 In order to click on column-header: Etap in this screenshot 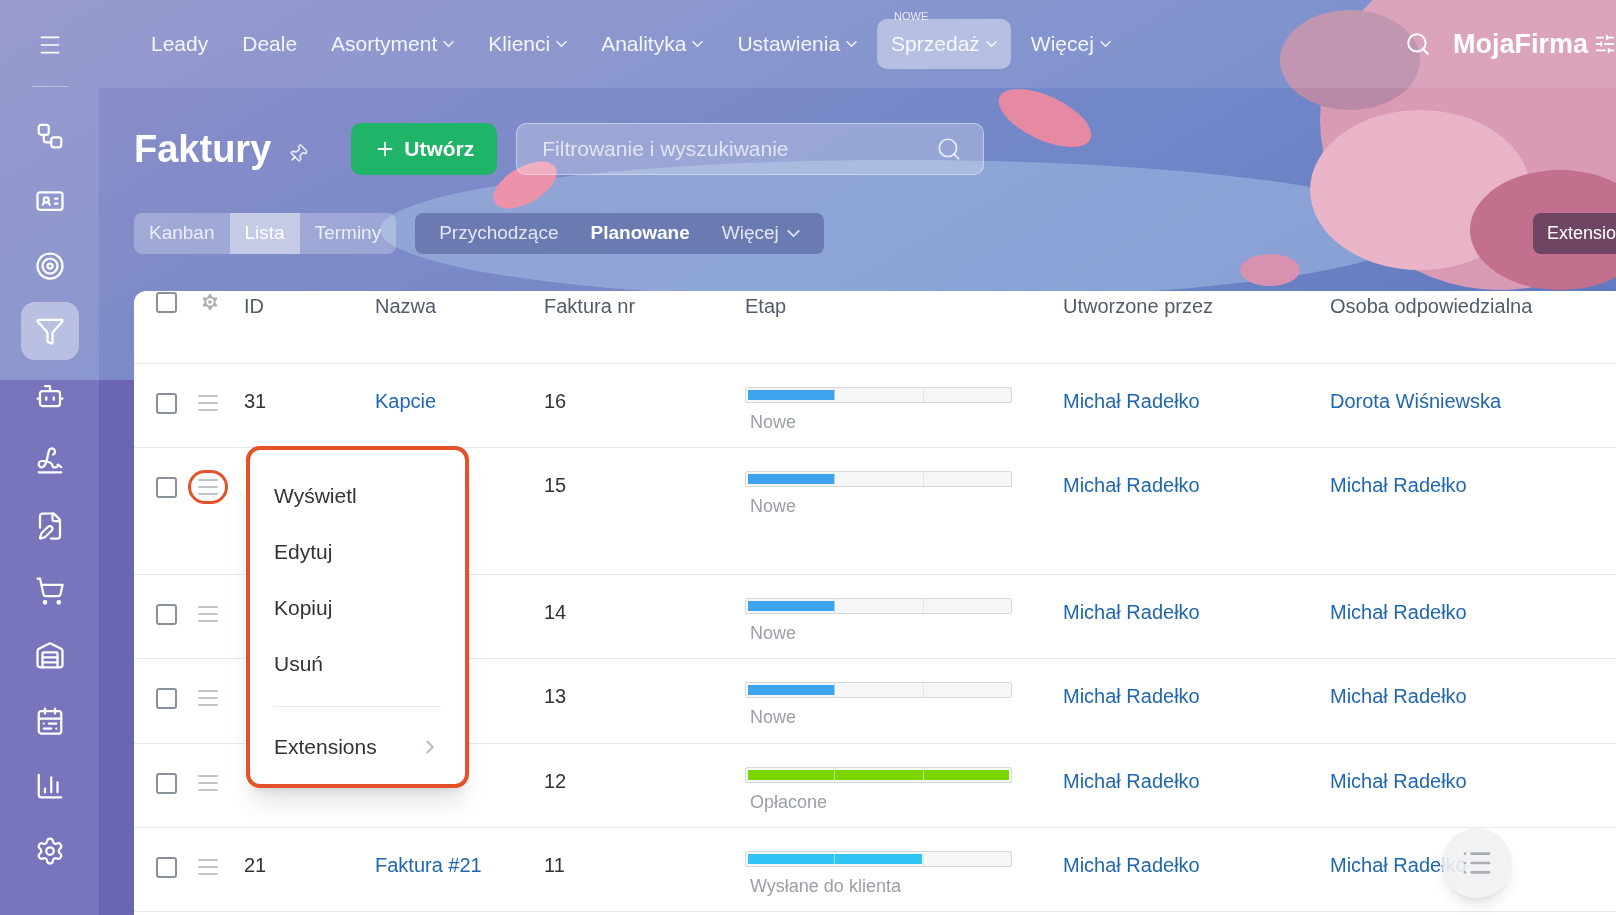, I will do `click(904, 306)`.